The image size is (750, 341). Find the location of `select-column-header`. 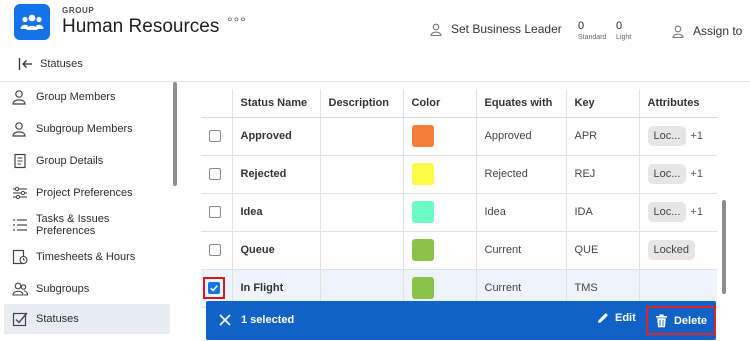

select-column-header is located at coordinates (216, 103).